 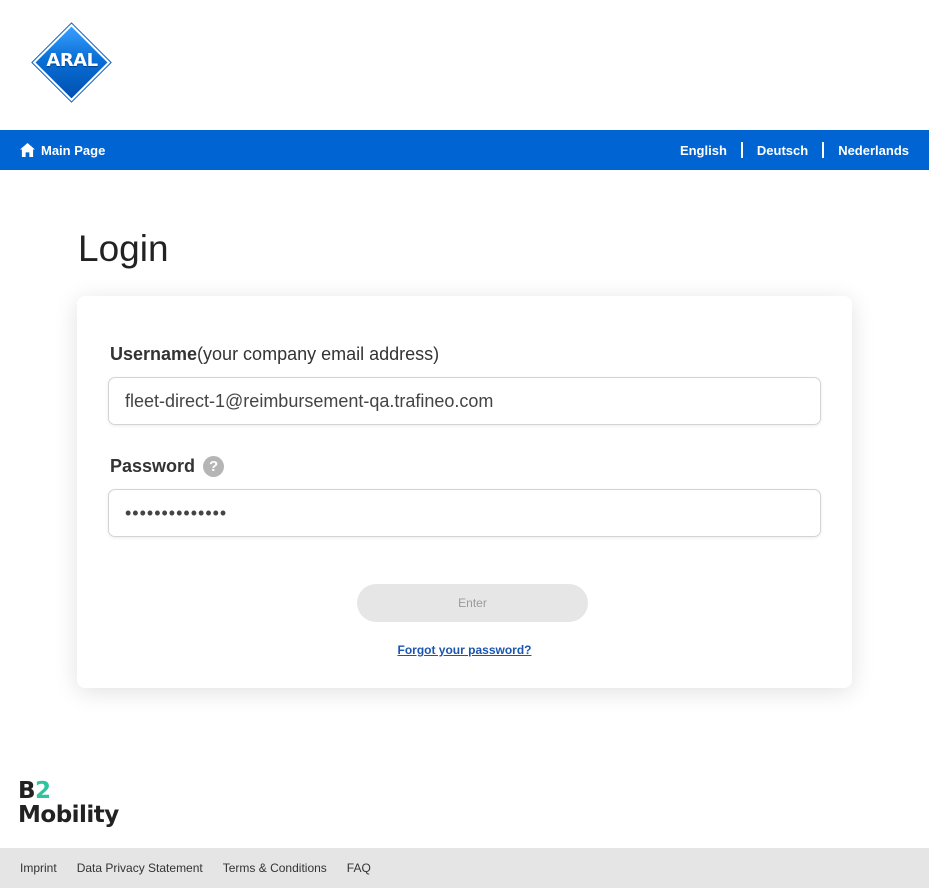 What do you see at coordinates (68, 815) in the screenshot?
I see `b2-mobility-logo-line2: Mobility` at bounding box center [68, 815].